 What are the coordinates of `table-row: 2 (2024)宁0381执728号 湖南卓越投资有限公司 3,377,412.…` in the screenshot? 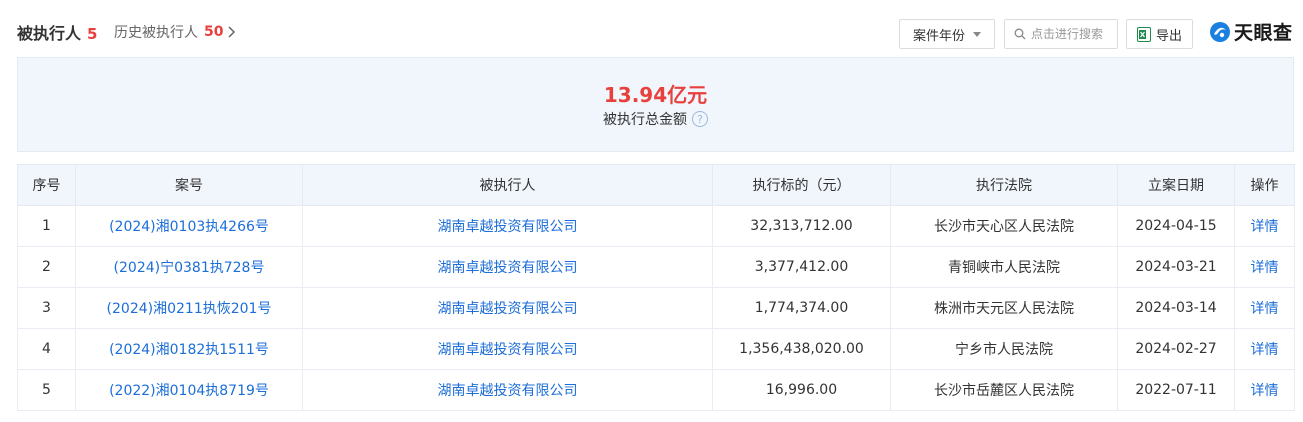 It's located at (656, 267).